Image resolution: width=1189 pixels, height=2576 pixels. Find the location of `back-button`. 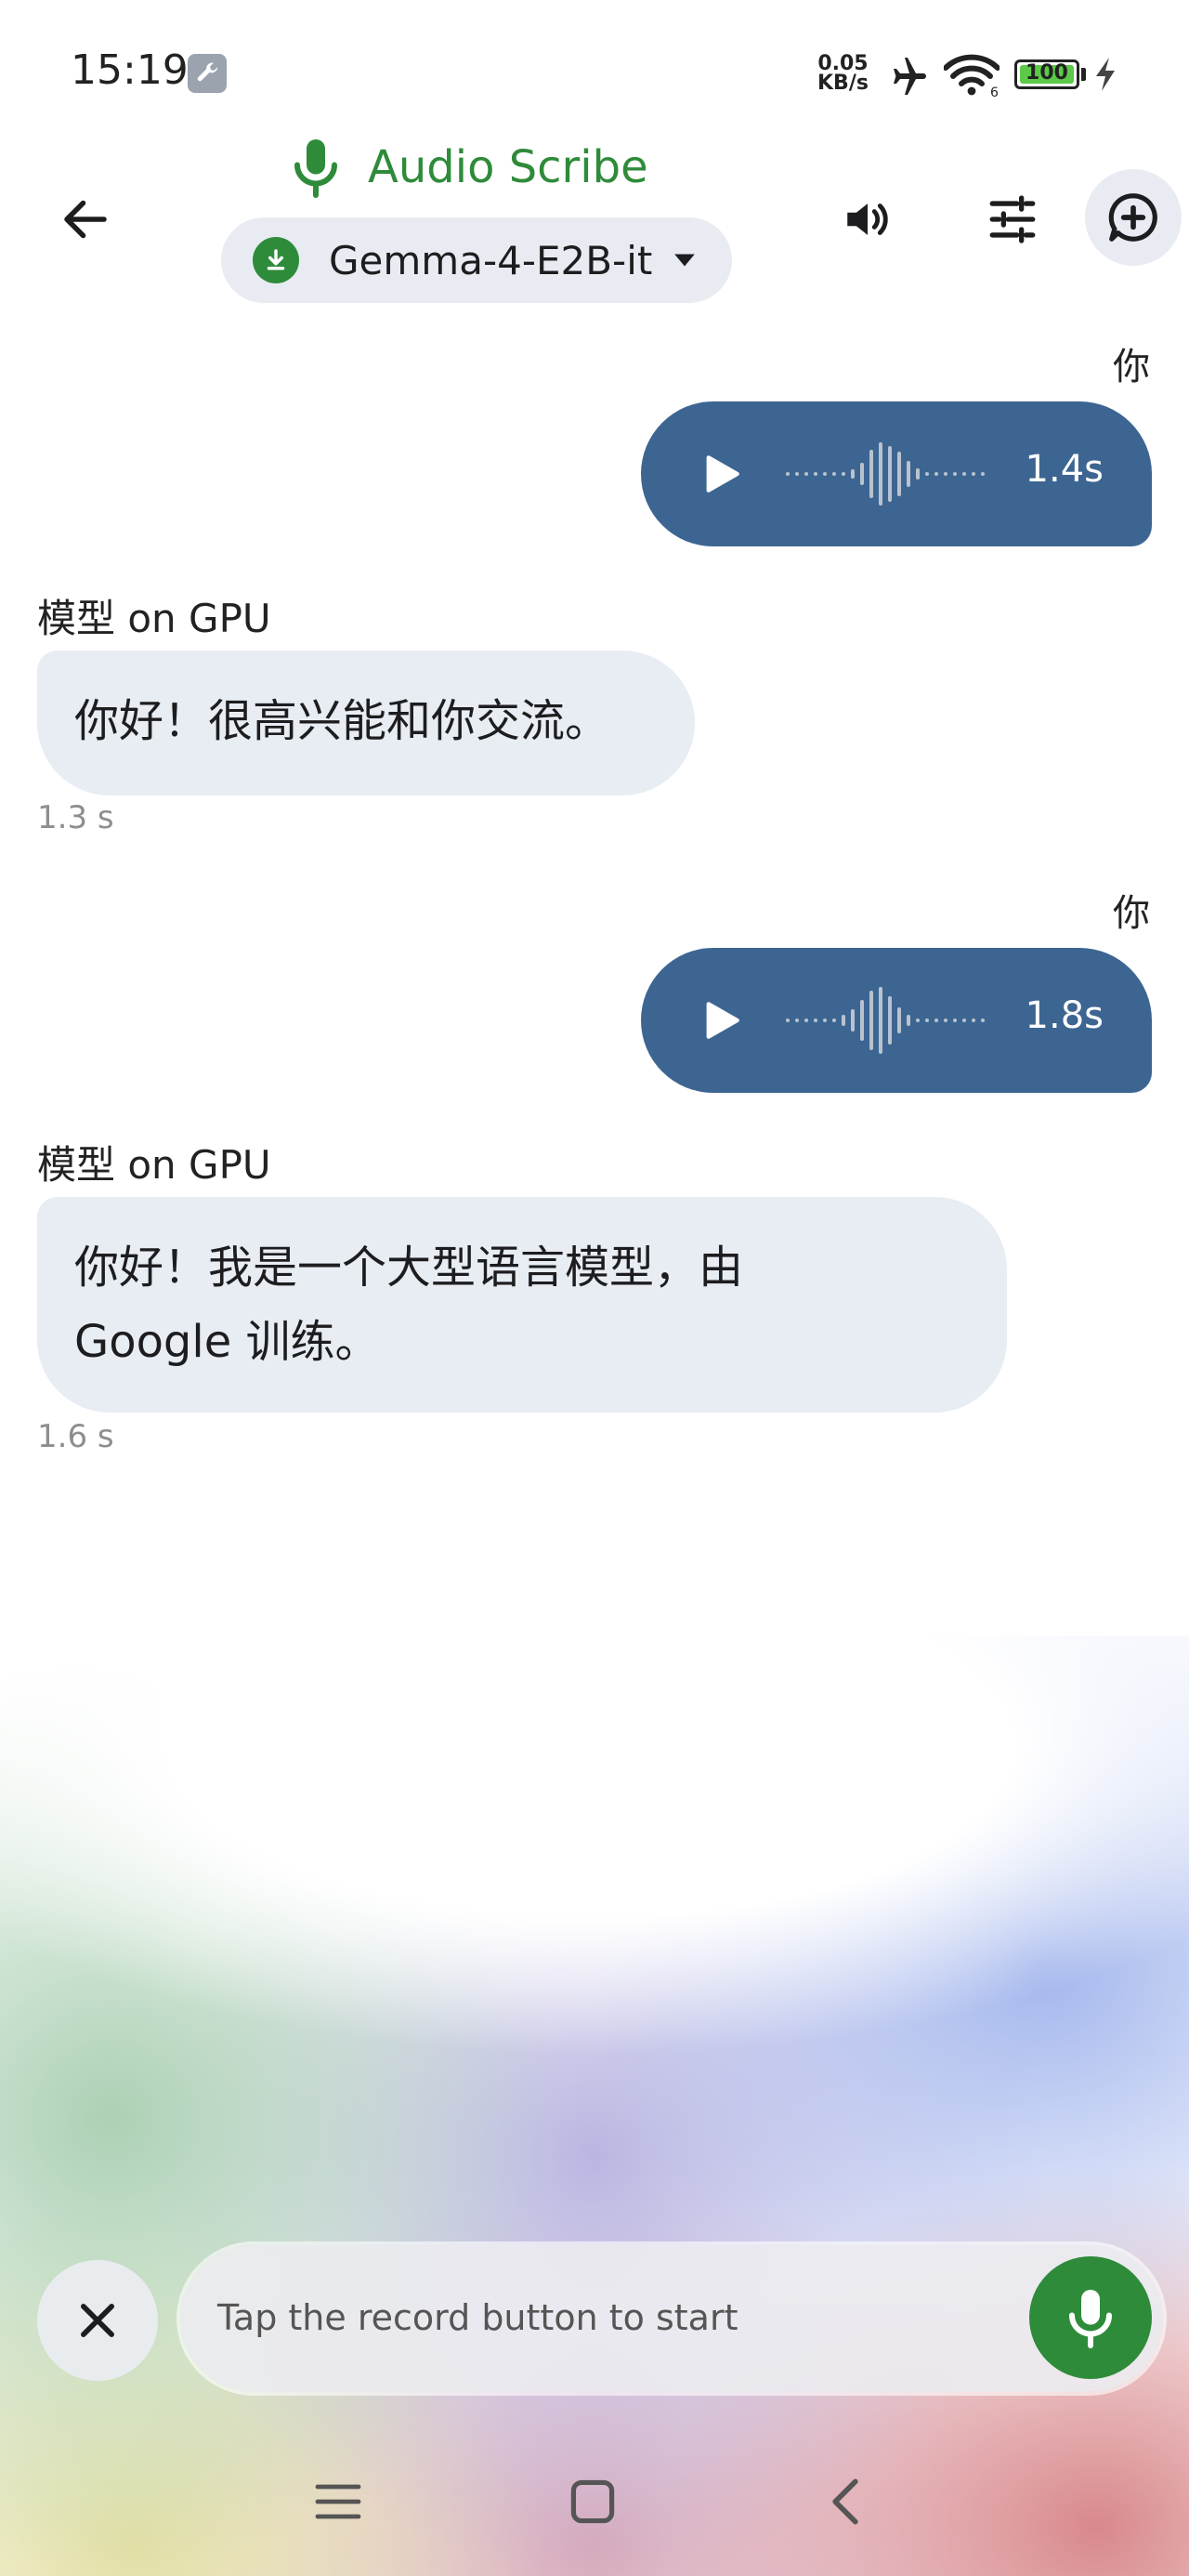

back-button is located at coordinates (85, 219).